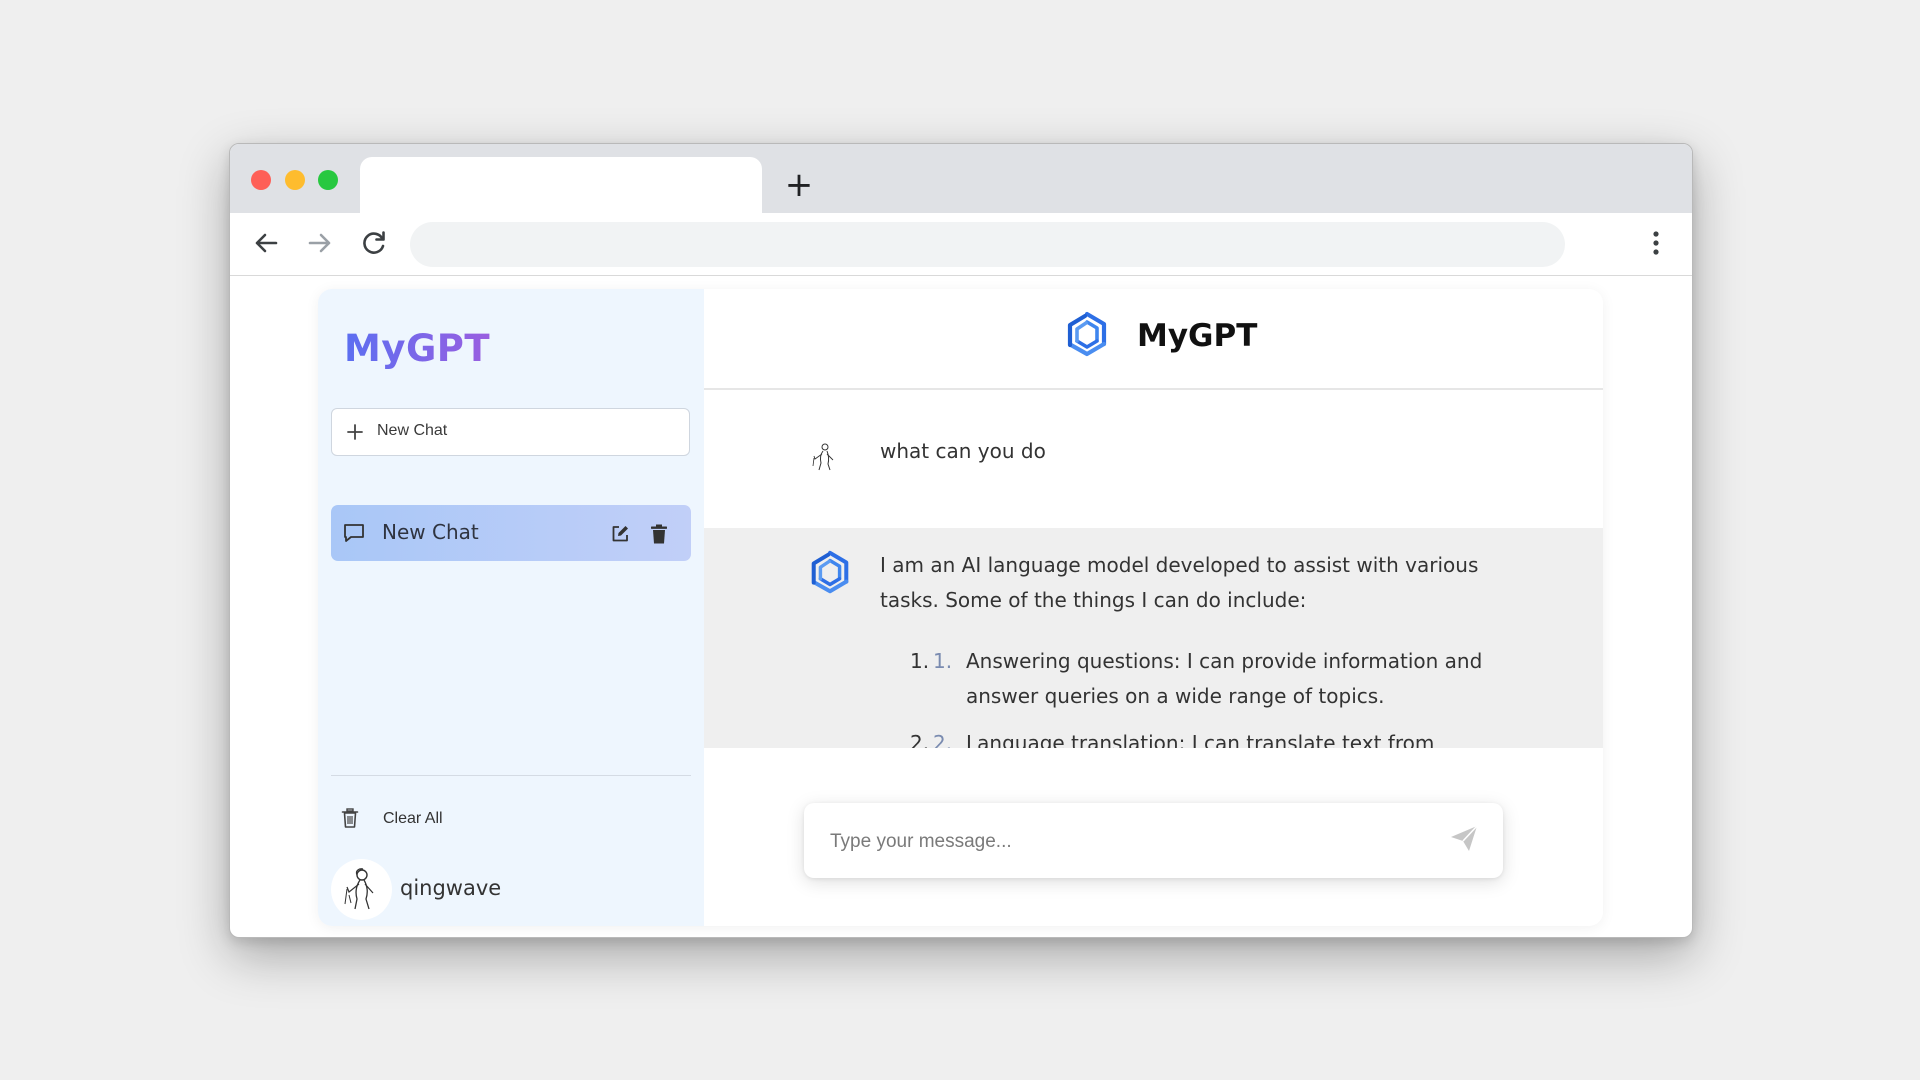  I want to click on browser-tab, so click(561, 185).